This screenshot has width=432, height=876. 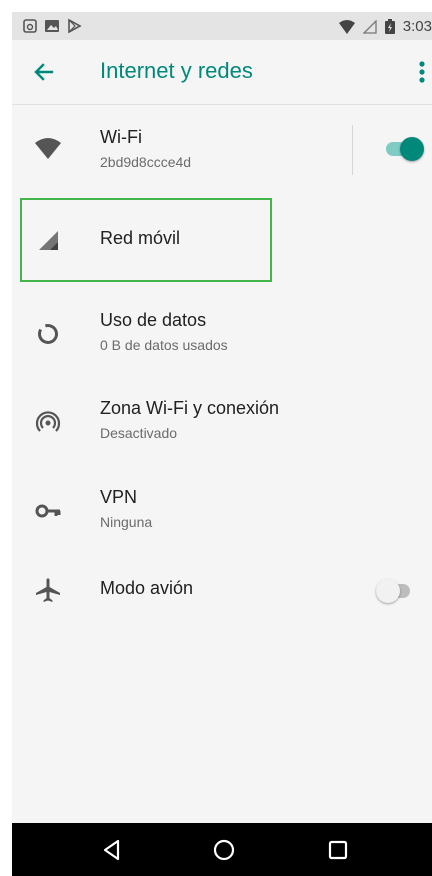 What do you see at coordinates (121, 137) in the screenshot?
I see `item-title: Wi-Fi` at bounding box center [121, 137].